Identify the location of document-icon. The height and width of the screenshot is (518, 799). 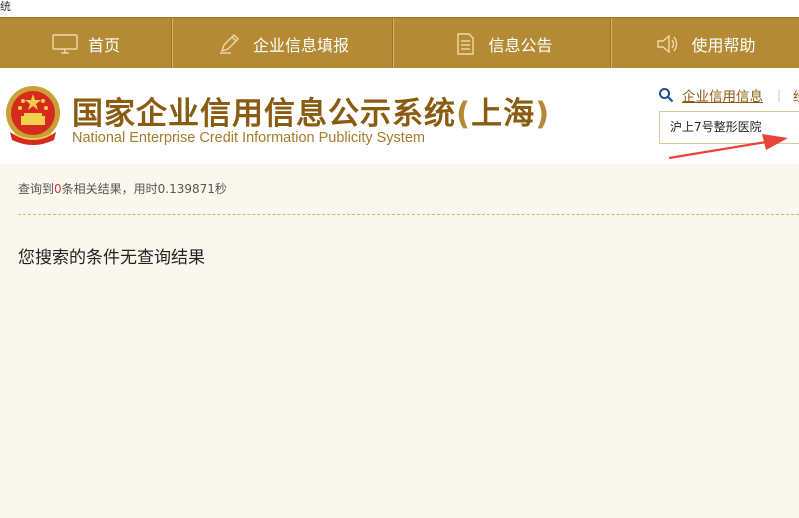
(465, 43).